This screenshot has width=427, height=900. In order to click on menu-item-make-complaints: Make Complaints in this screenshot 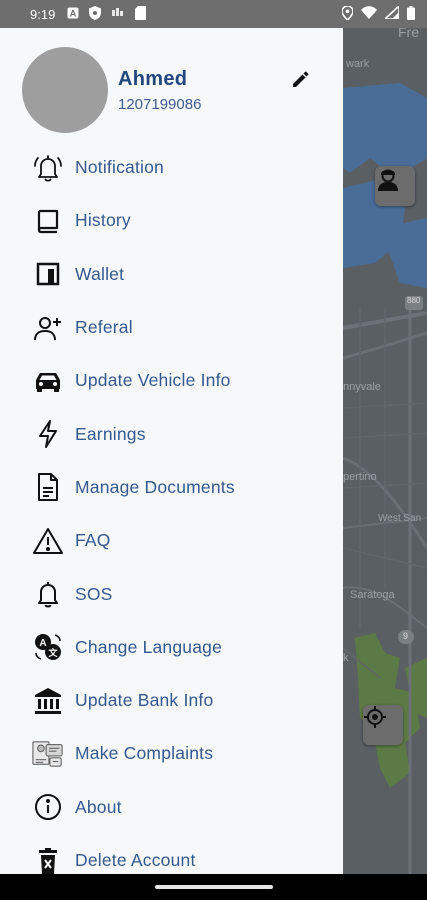, I will do `click(171, 753)`.